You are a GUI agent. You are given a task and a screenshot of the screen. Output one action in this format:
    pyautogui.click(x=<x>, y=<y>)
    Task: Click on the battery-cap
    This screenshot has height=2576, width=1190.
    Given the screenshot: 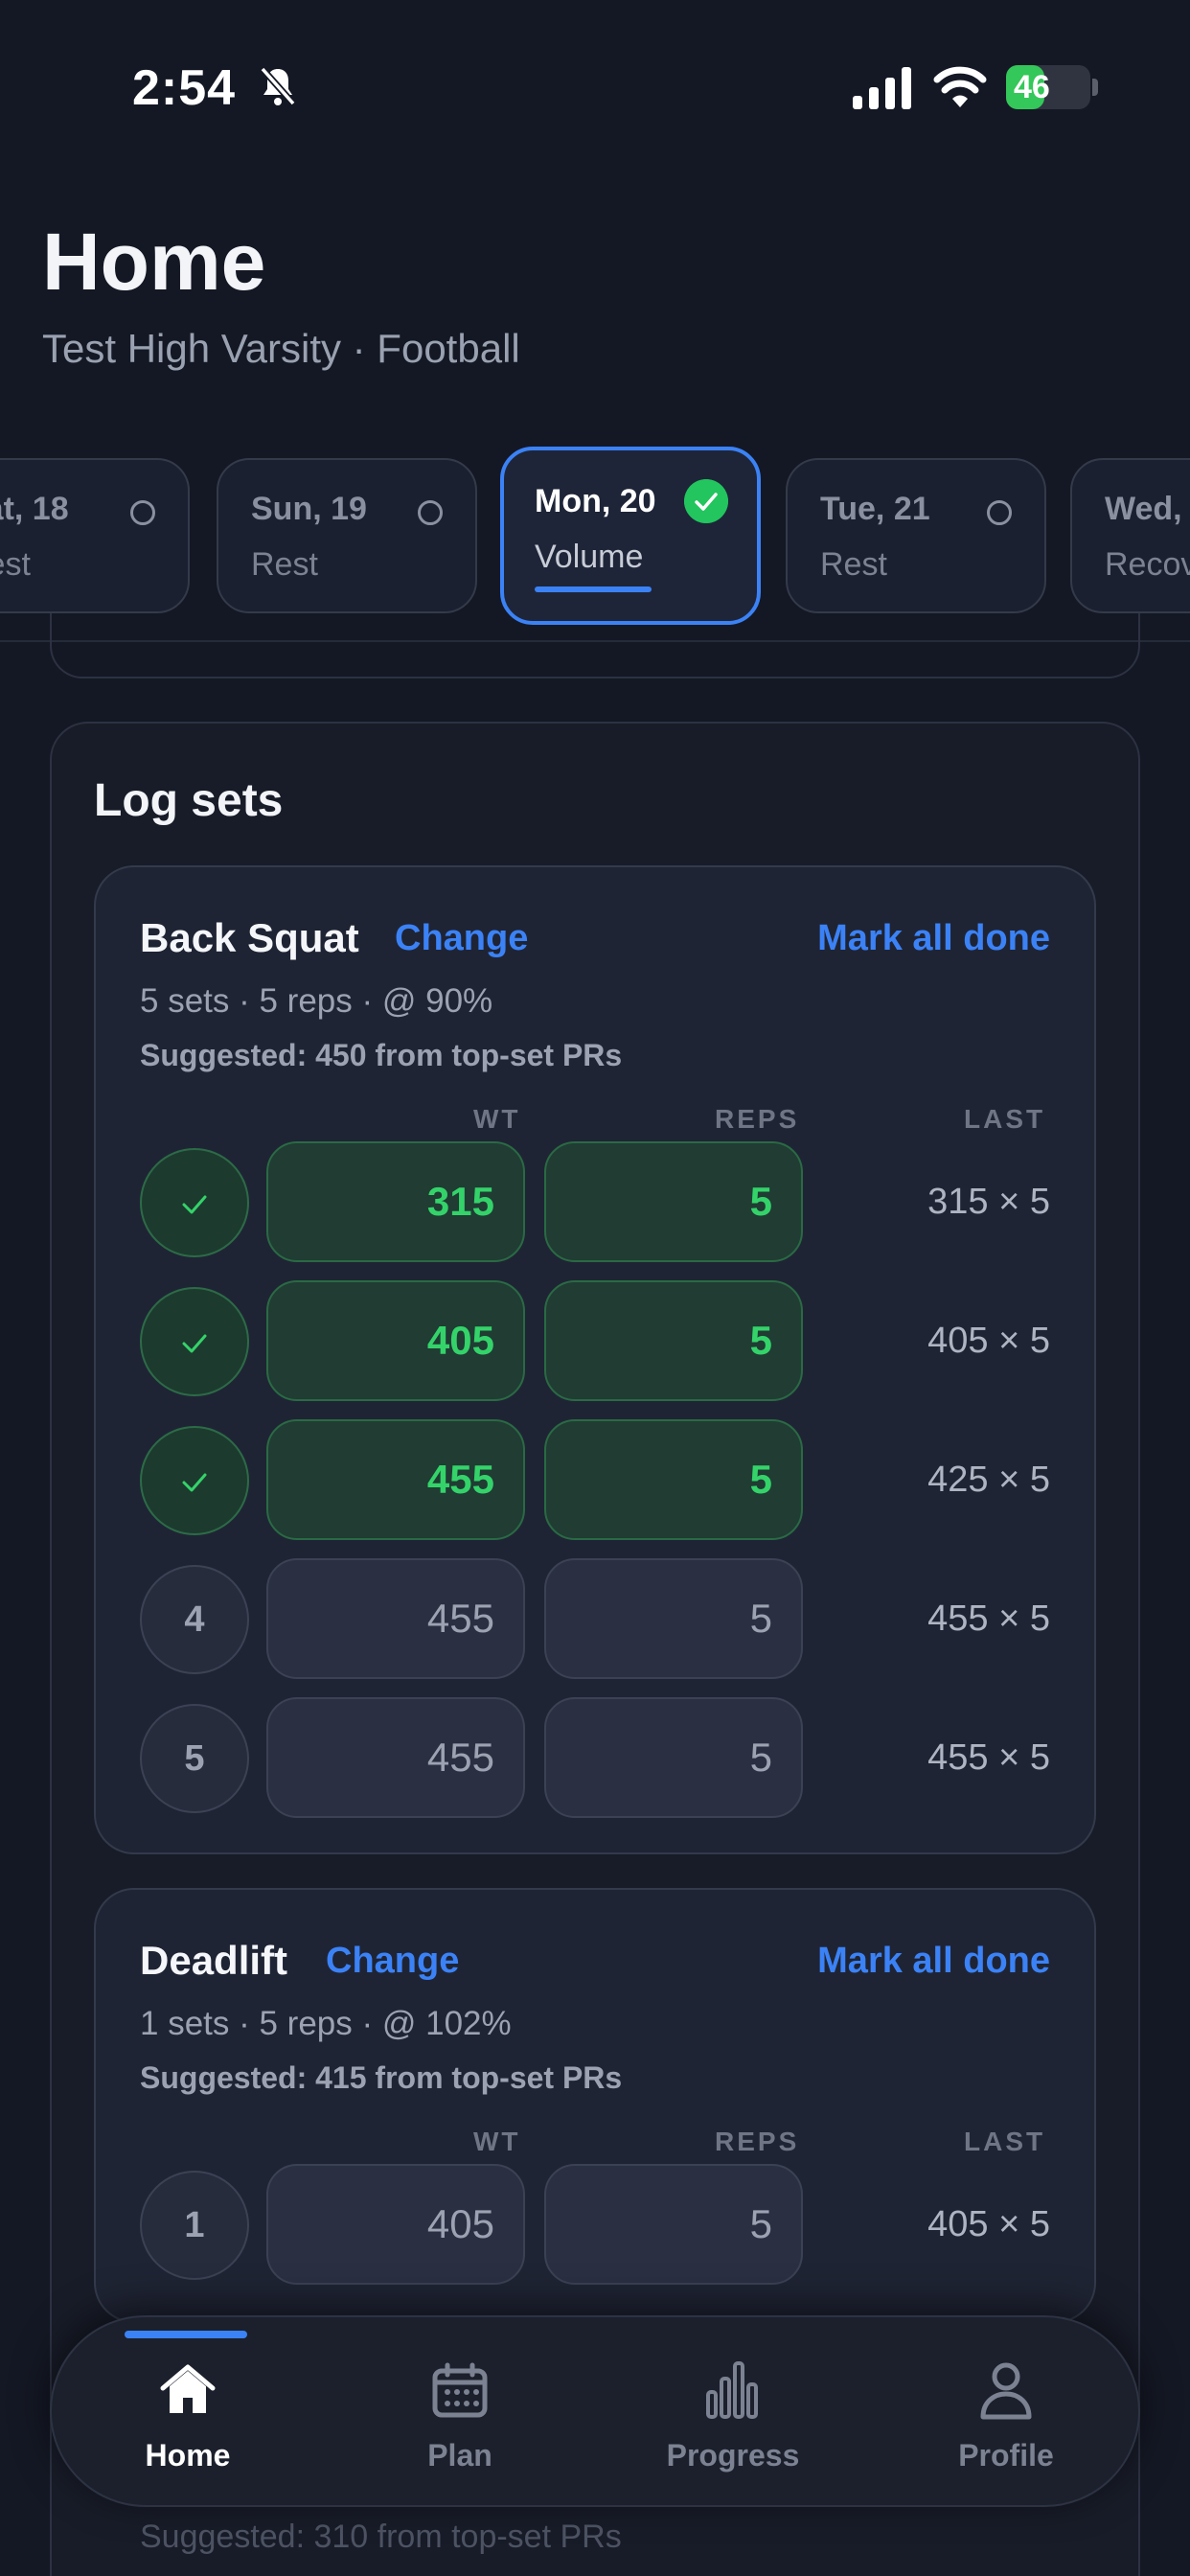 What is the action you would take?
    pyautogui.click(x=1095, y=87)
    